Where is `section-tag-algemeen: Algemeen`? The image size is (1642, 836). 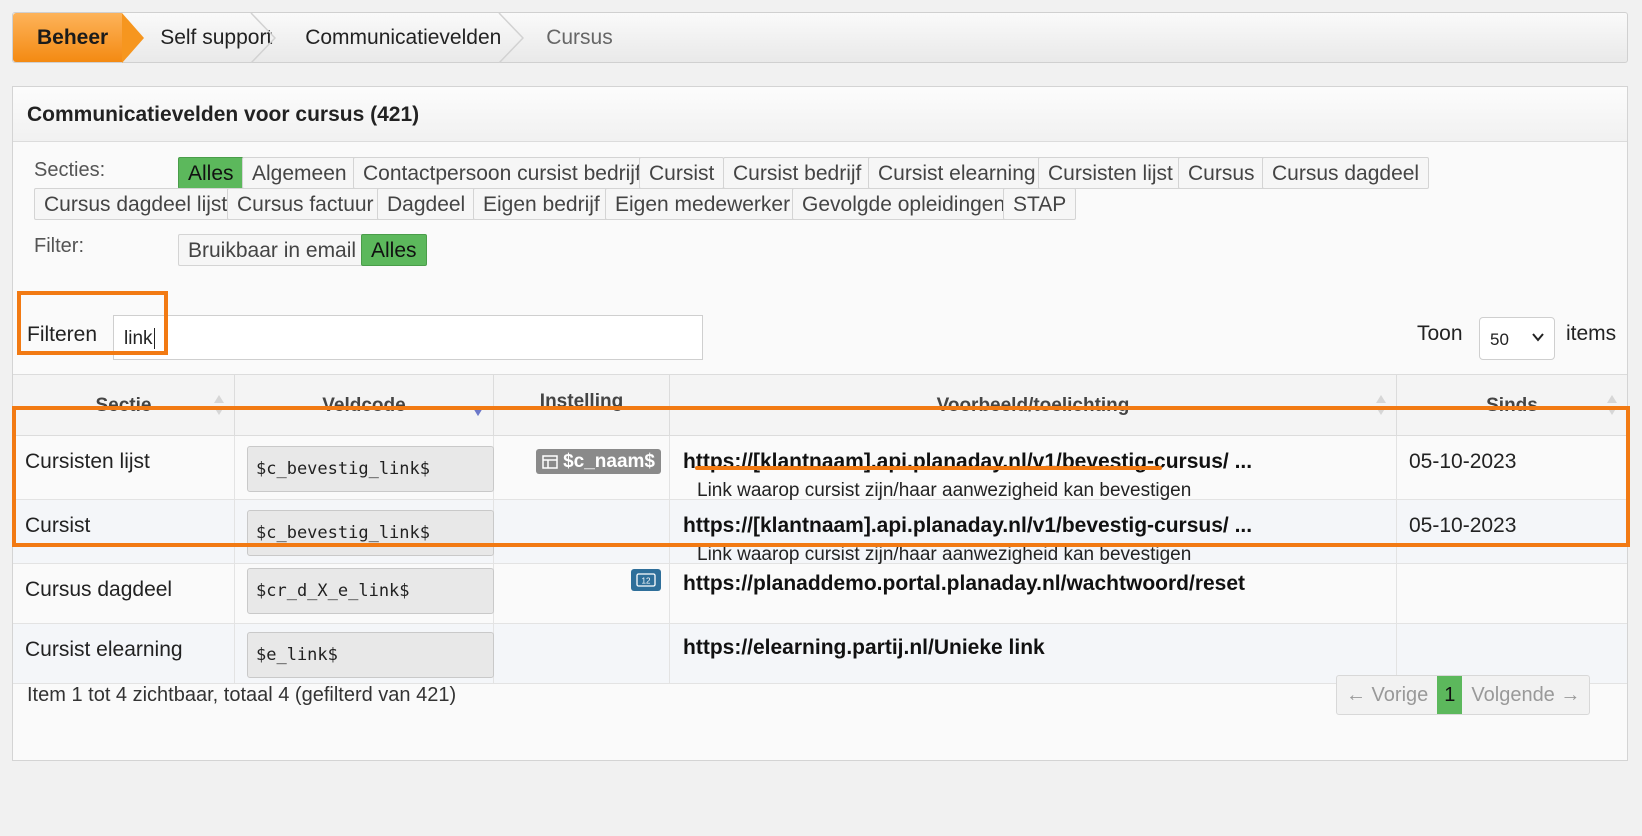 section-tag-algemeen: Algemeen is located at coordinates (299, 173).